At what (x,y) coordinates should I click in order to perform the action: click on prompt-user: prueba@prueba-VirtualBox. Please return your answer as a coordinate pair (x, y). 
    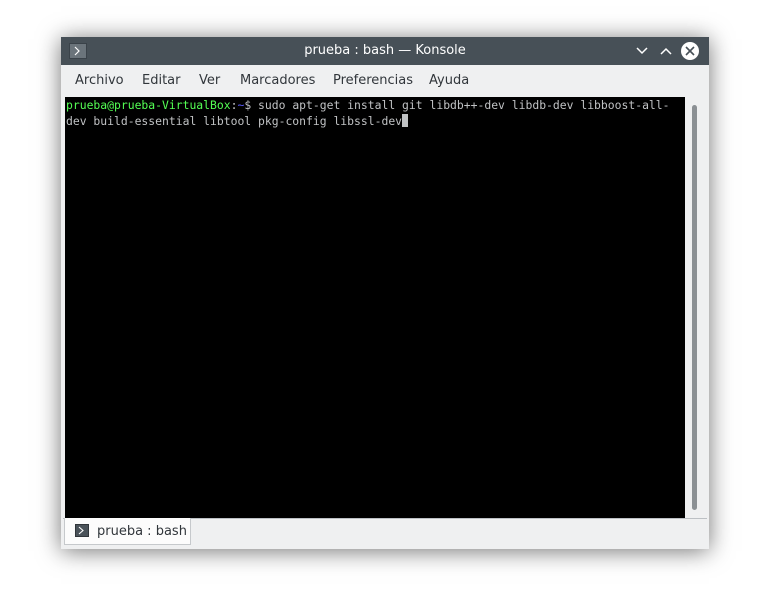
    Looking at the image, I should click on (148, 105).